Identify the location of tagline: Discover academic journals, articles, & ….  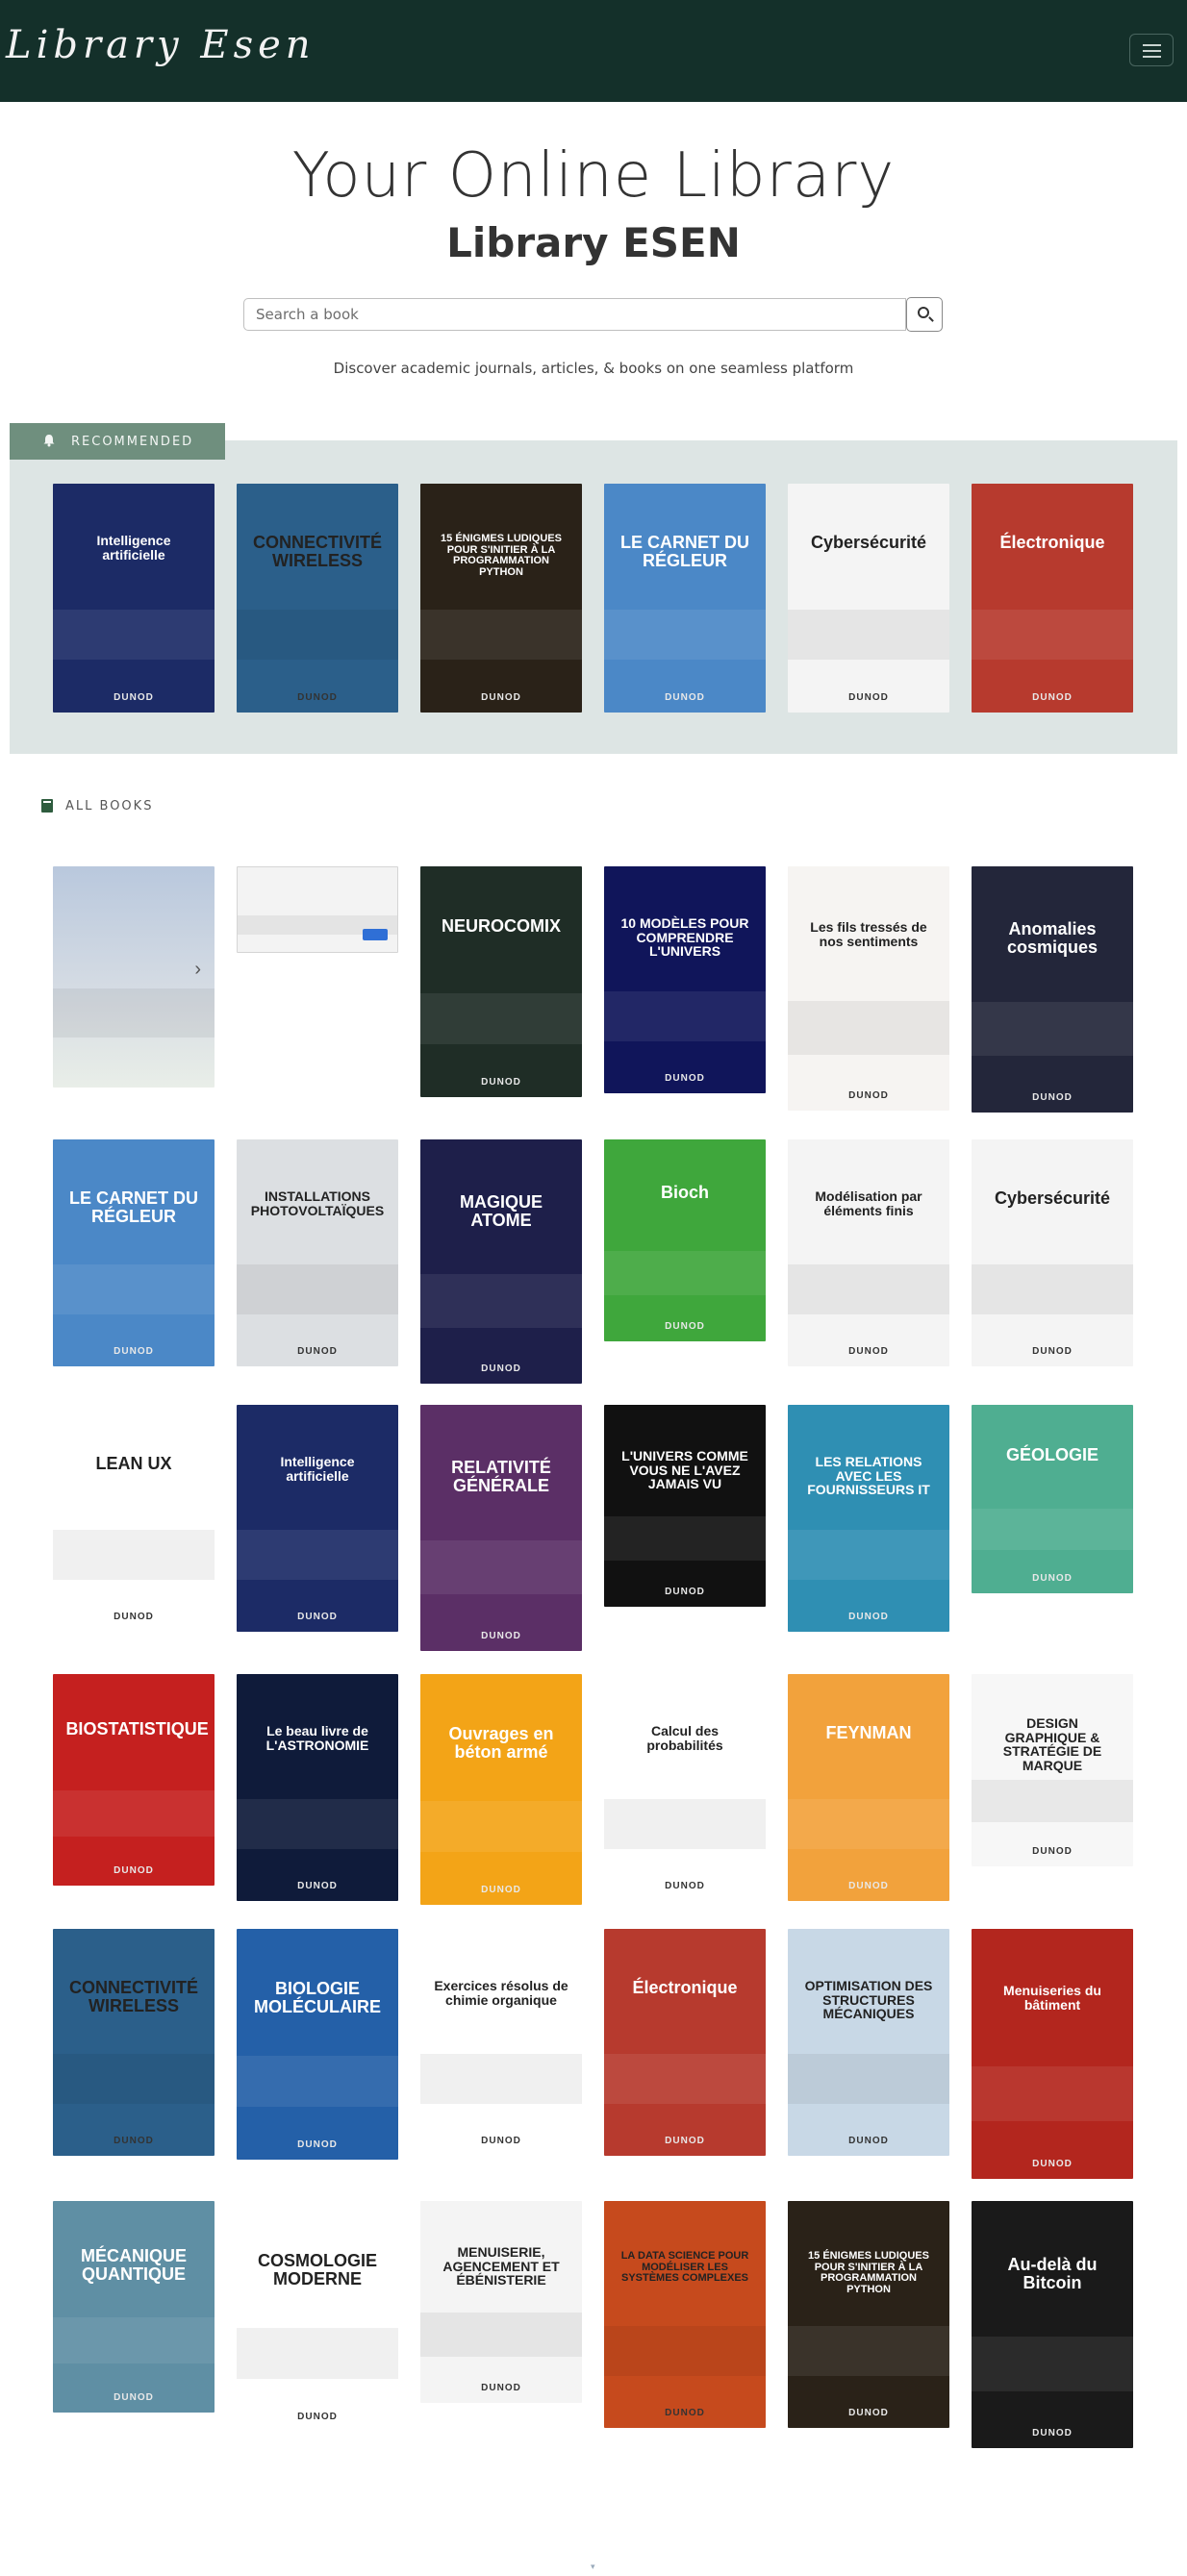
(593, 368).